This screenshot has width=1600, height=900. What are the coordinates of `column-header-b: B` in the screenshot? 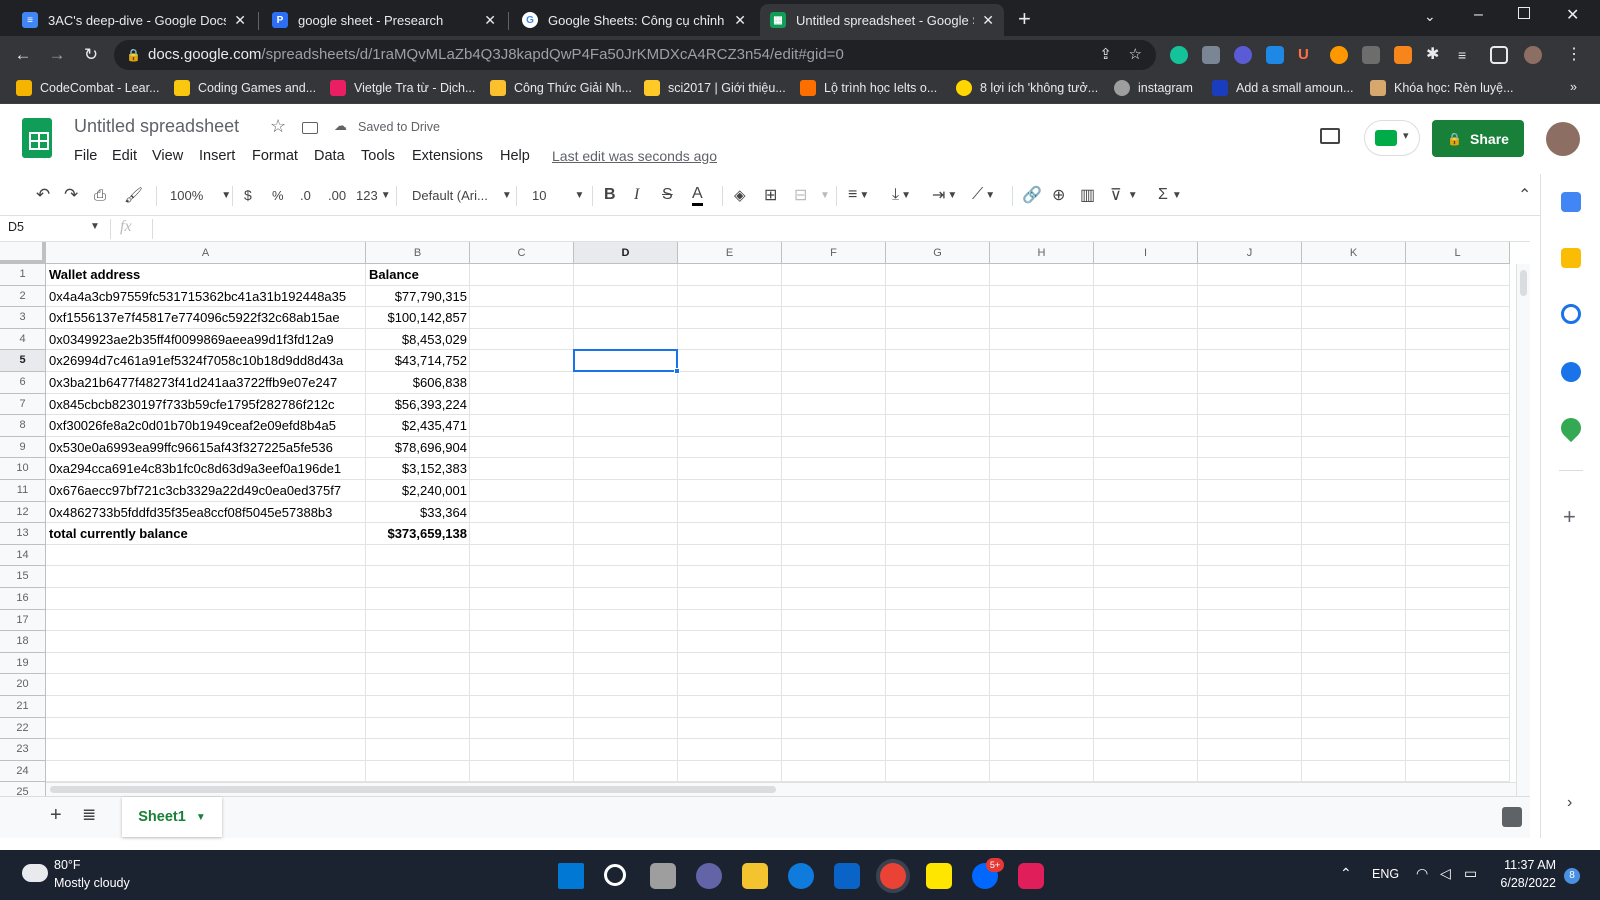 It's located at (418, 253).